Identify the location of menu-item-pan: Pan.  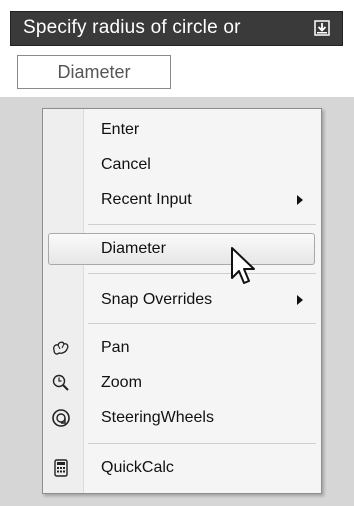
(182, 348).